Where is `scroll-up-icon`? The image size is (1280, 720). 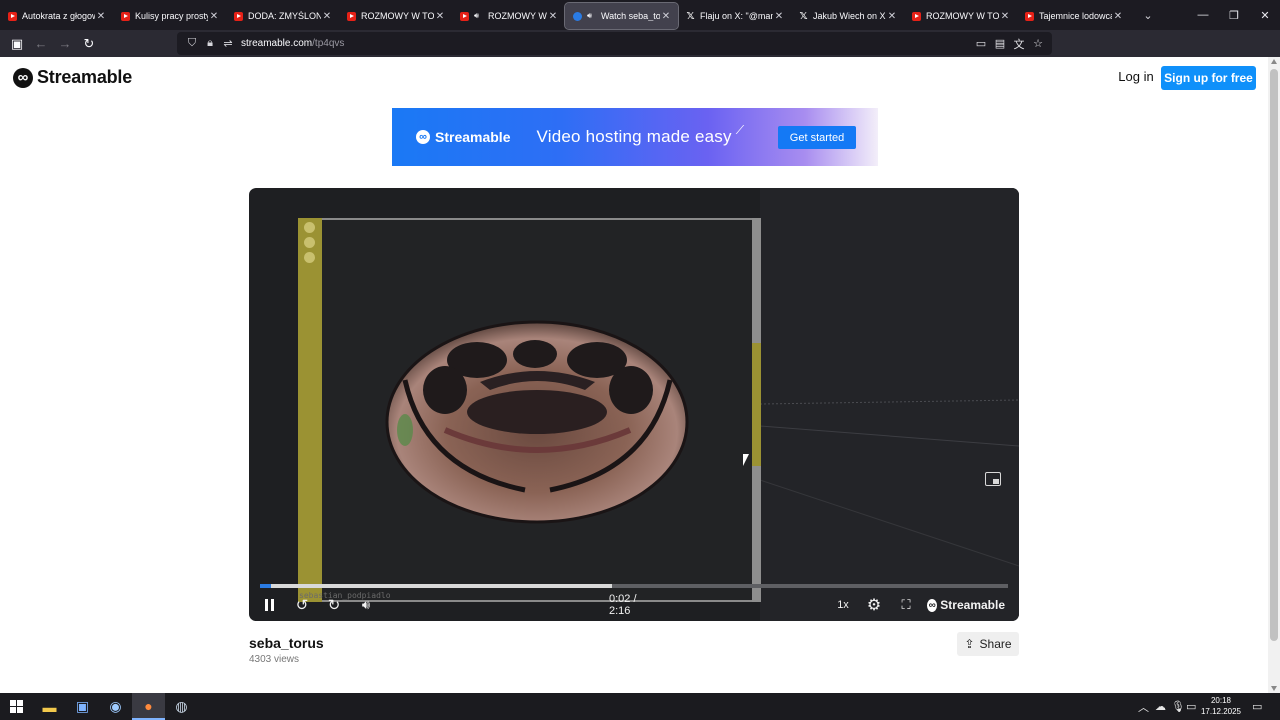 scroll-up-icon is located at coordinates (1274, 61).